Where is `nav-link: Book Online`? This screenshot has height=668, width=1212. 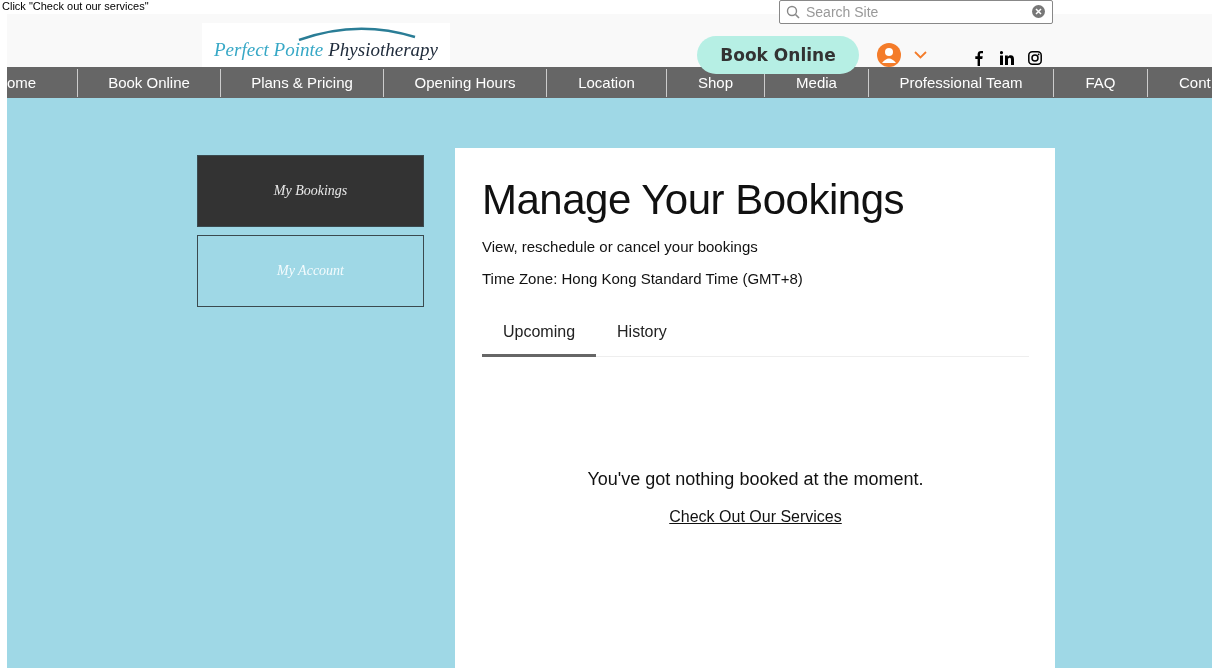 nav-link: Book Online is located at coordinates (149, 82).